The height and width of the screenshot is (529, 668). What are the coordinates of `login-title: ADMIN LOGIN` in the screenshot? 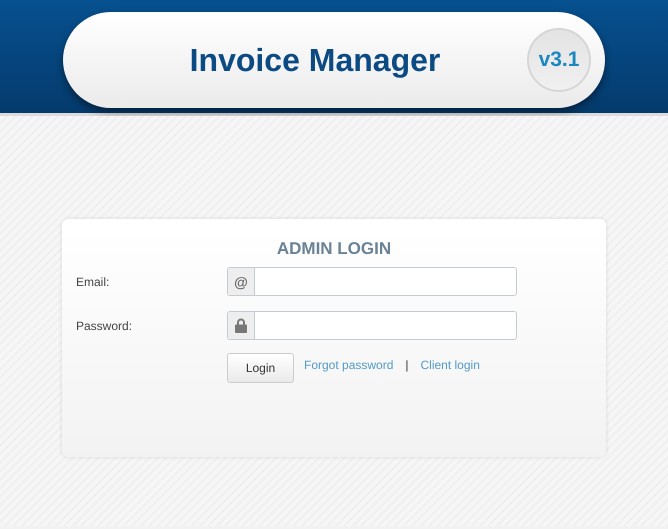 It's located at (334, 249).